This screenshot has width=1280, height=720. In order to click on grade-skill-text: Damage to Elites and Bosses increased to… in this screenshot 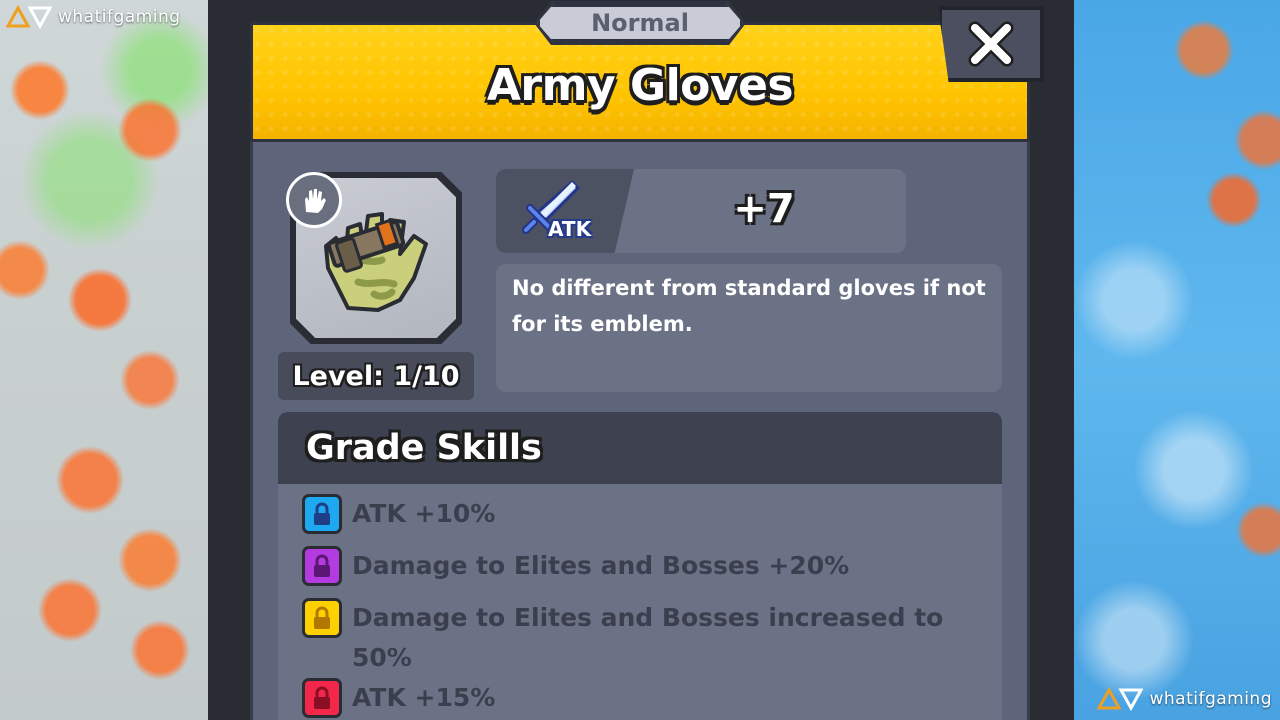, I will do `click(648, 637)`.